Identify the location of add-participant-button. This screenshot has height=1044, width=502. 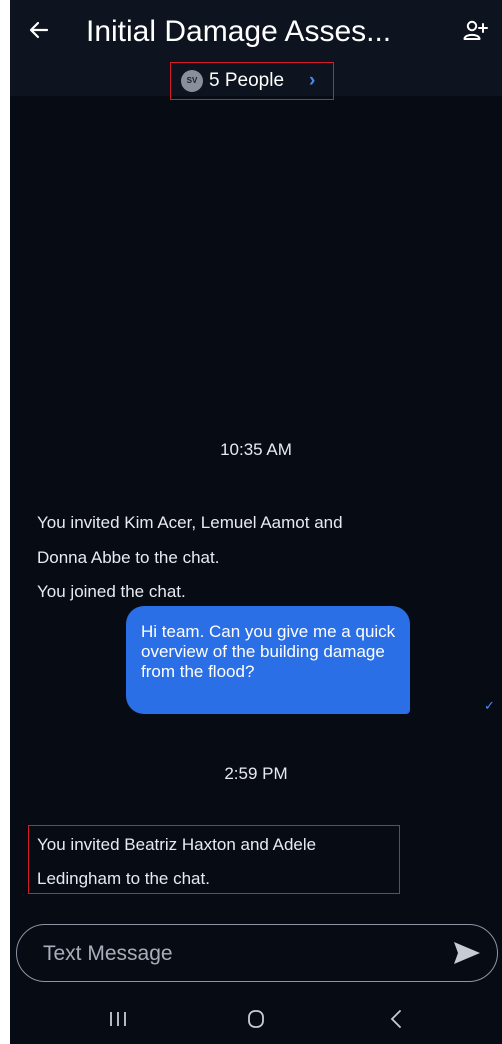
(475, 31).